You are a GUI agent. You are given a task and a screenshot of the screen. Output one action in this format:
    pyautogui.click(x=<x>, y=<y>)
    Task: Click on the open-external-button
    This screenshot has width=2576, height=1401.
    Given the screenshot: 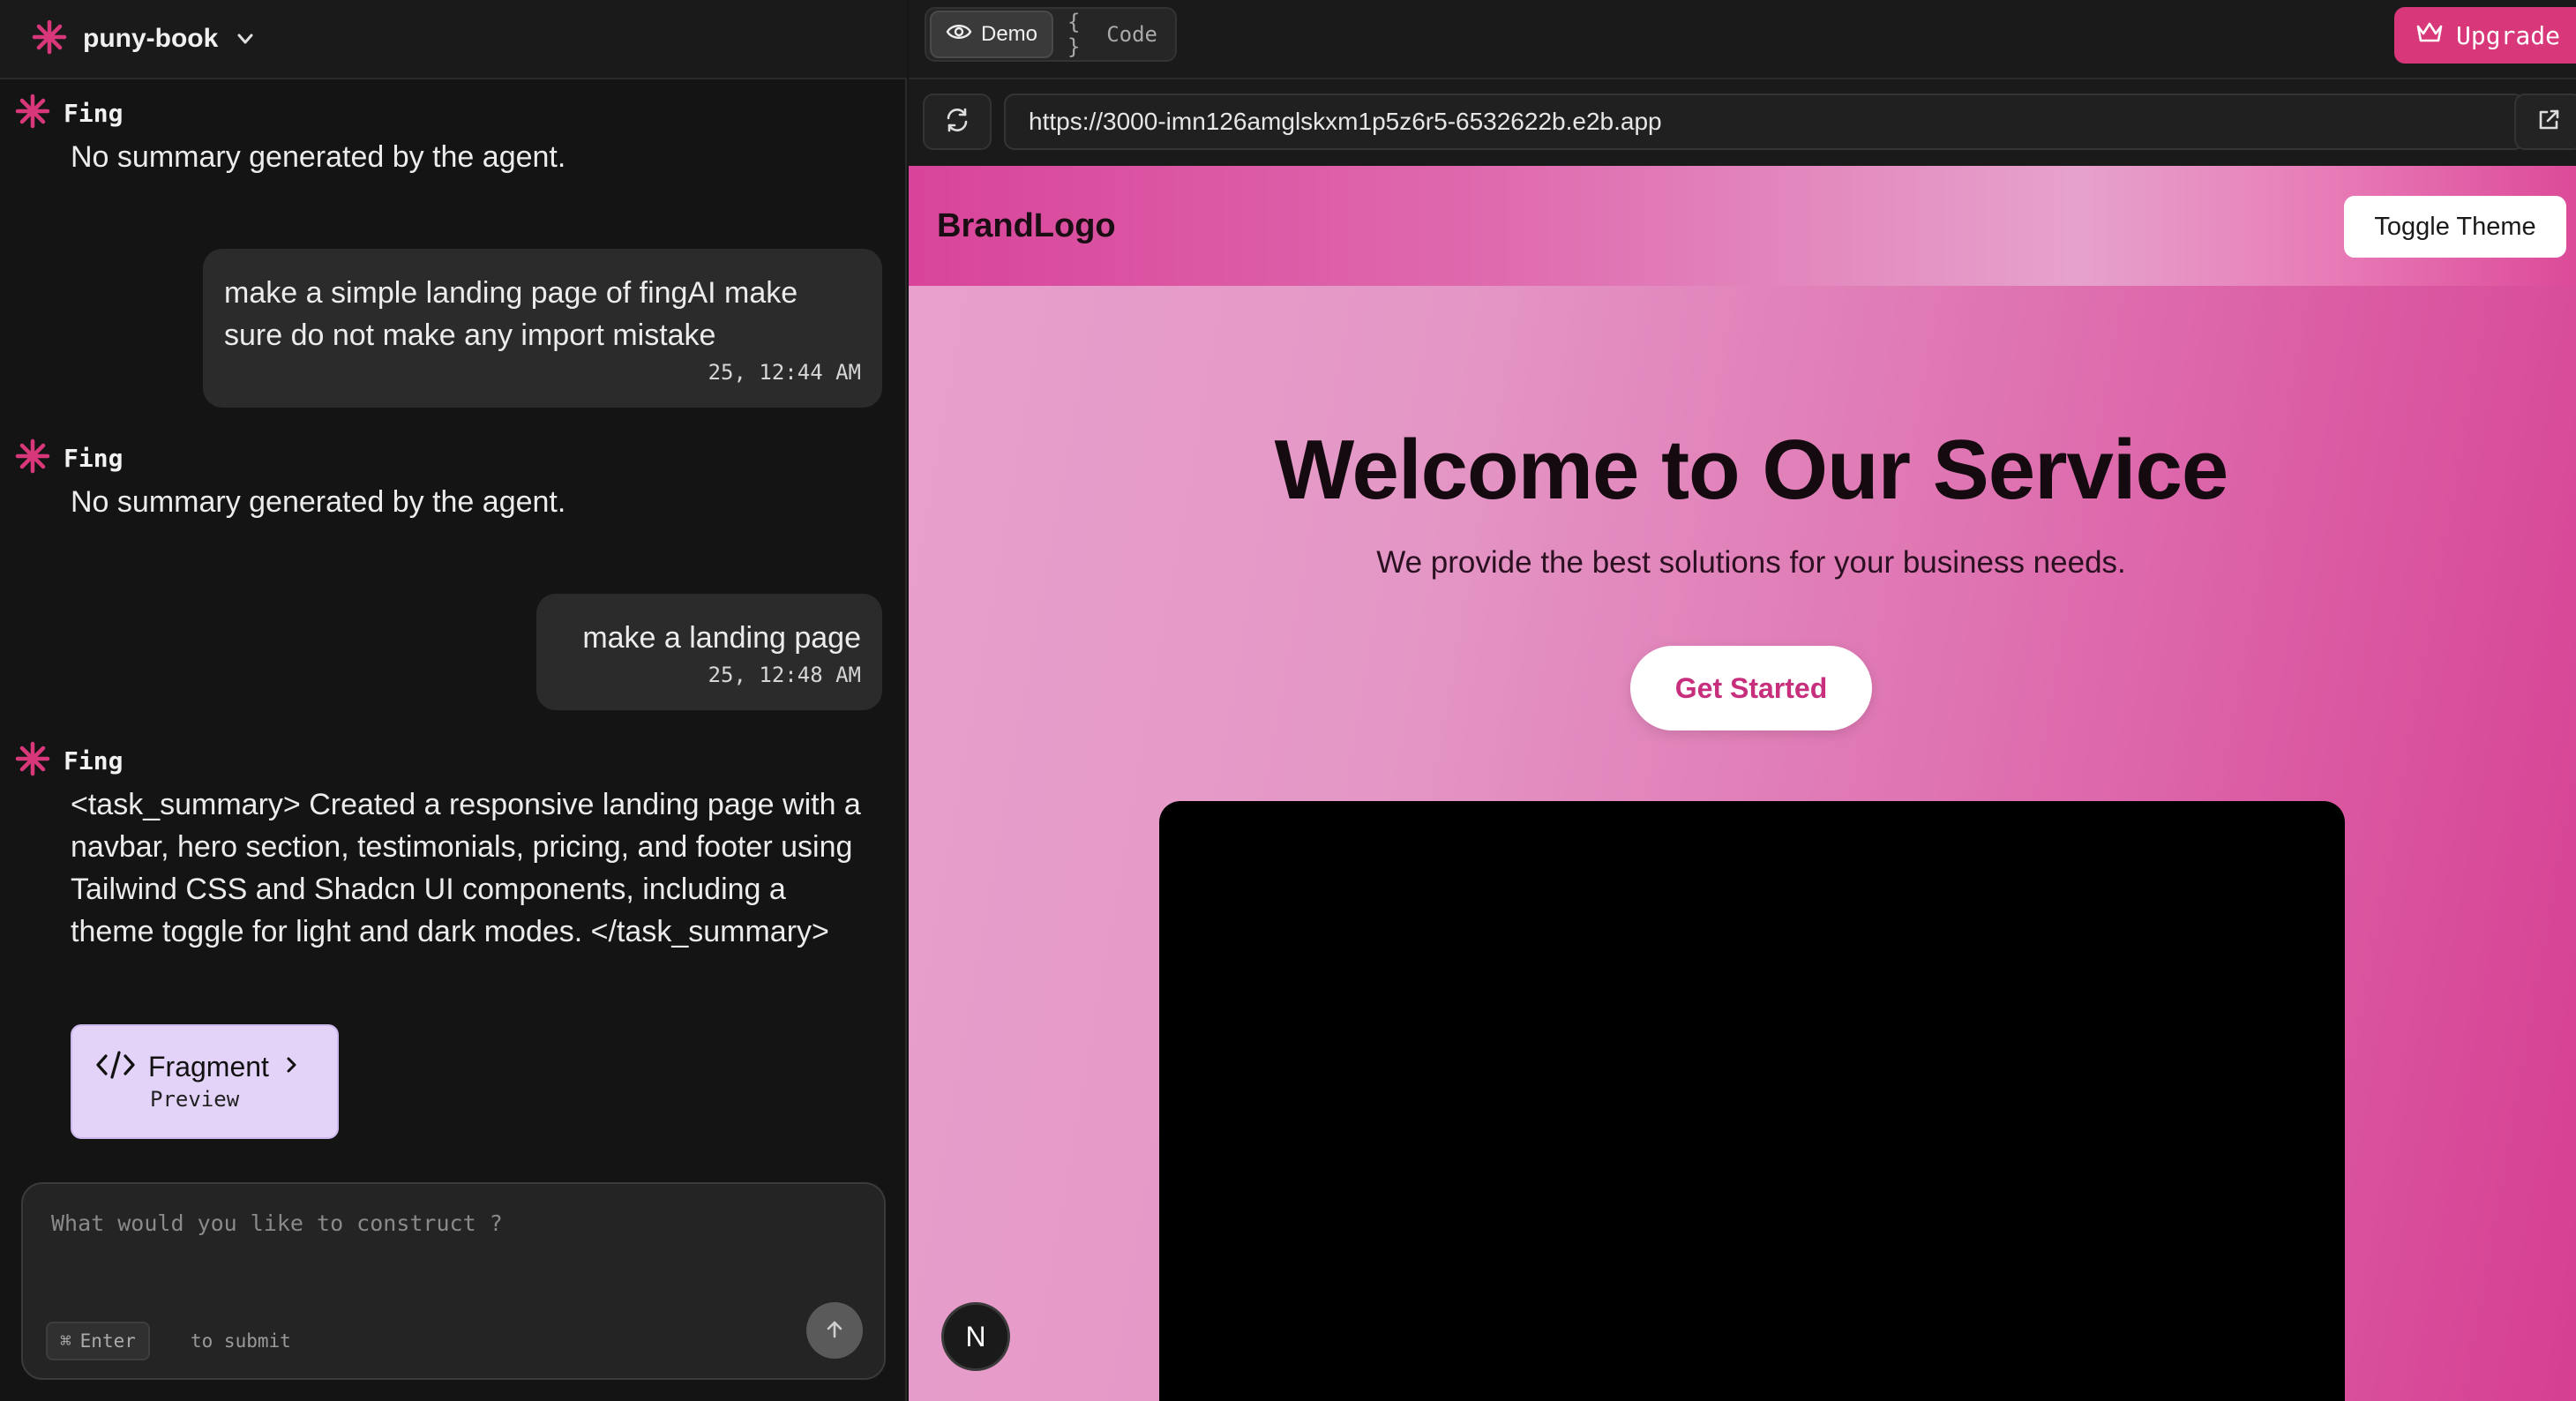 What is the action you would take?
    pyautogui.click(x=2545, y=122)
    